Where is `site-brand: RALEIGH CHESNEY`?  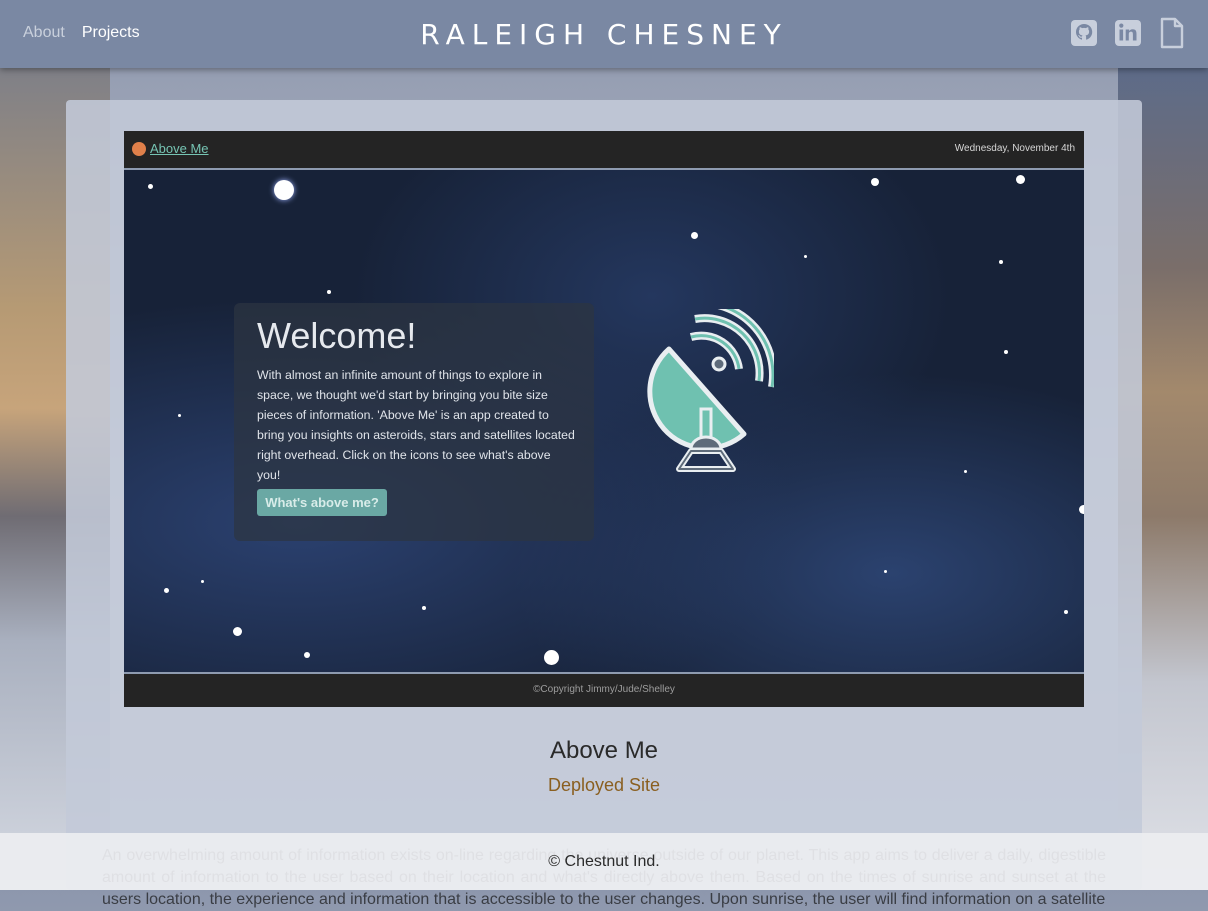
site-brand: RALEIGH CHESNEY is located at coordinates (604, 34).